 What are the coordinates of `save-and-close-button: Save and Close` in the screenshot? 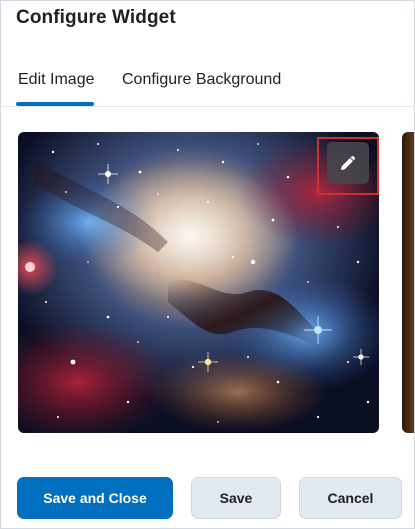 It's located at (95, 498).